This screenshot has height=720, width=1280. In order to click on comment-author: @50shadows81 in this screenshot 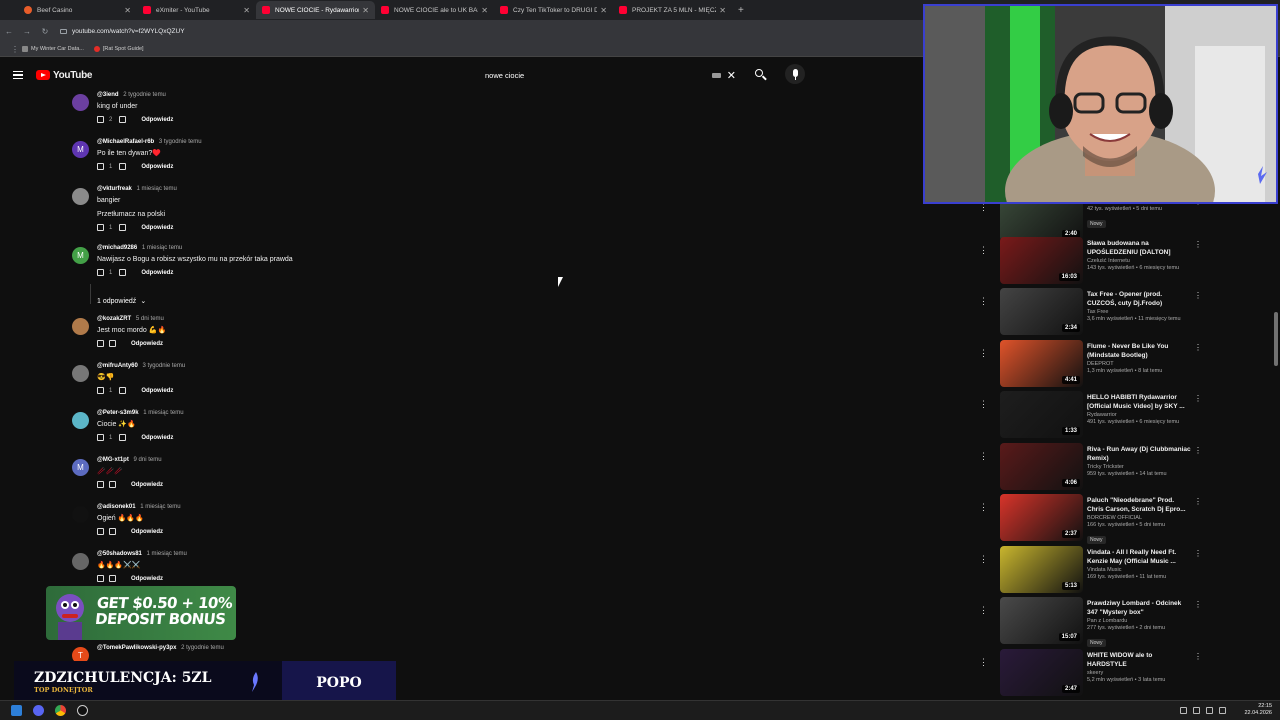, I will do `click(119, 554)`.